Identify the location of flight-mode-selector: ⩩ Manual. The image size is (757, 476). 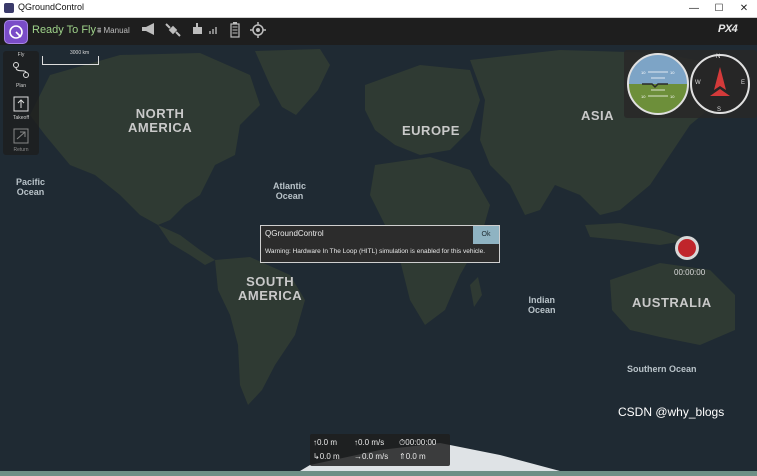
(113, 31).